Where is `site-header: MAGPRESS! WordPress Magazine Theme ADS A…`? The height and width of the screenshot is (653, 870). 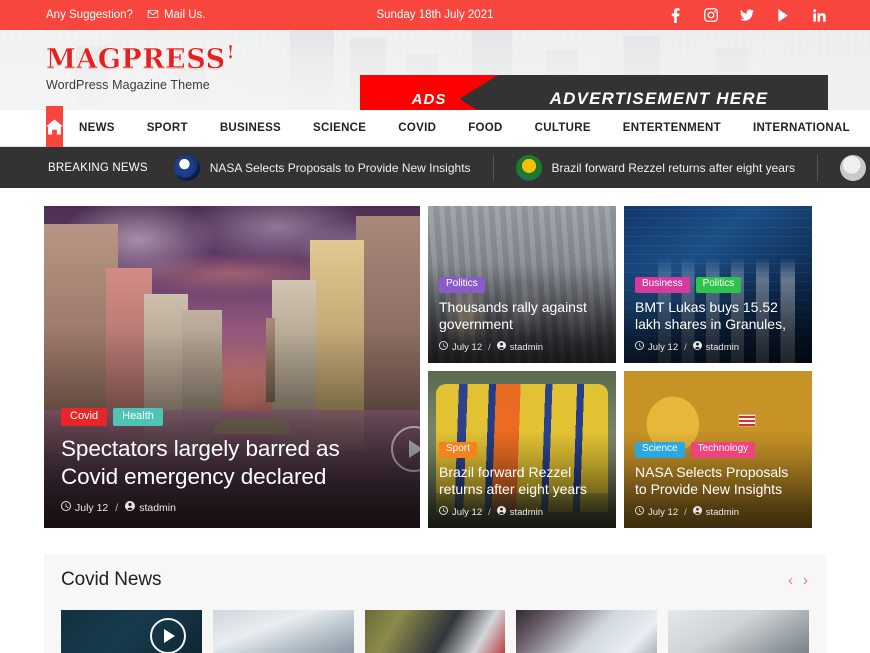
site-header: MAGPRESS! WordPress Magazine Theme ADS A… is located at coordinates (435, 70).